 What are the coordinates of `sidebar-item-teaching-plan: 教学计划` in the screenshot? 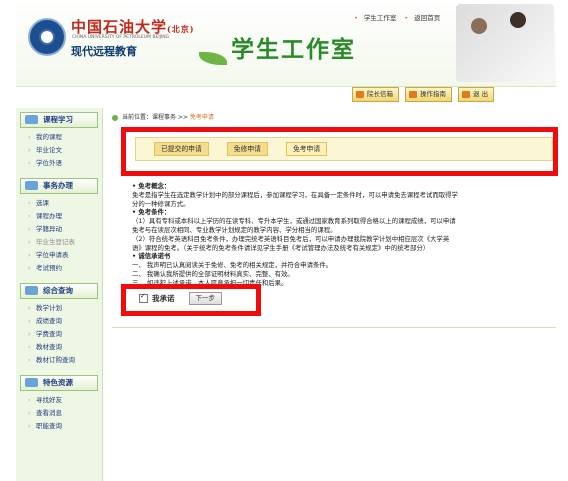 It's located at (63, 308).